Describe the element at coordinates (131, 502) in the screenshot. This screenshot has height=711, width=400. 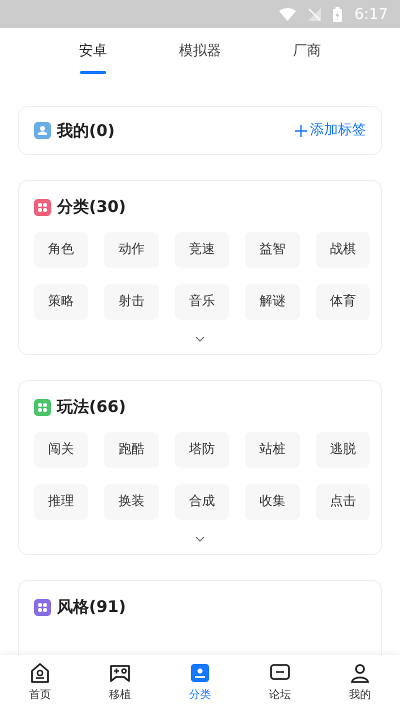
I see `tag-chip: 换装` at that location.